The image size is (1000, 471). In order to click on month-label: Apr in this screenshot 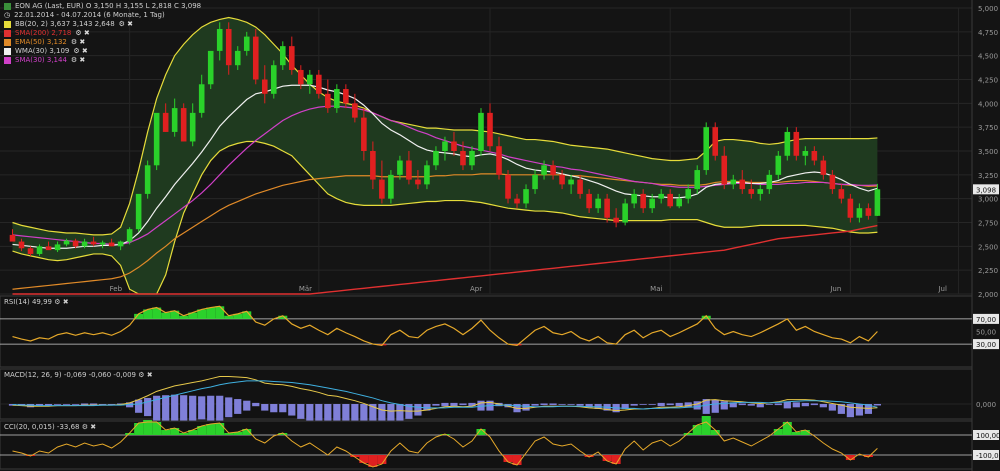, I will do `click(476, 289)`.